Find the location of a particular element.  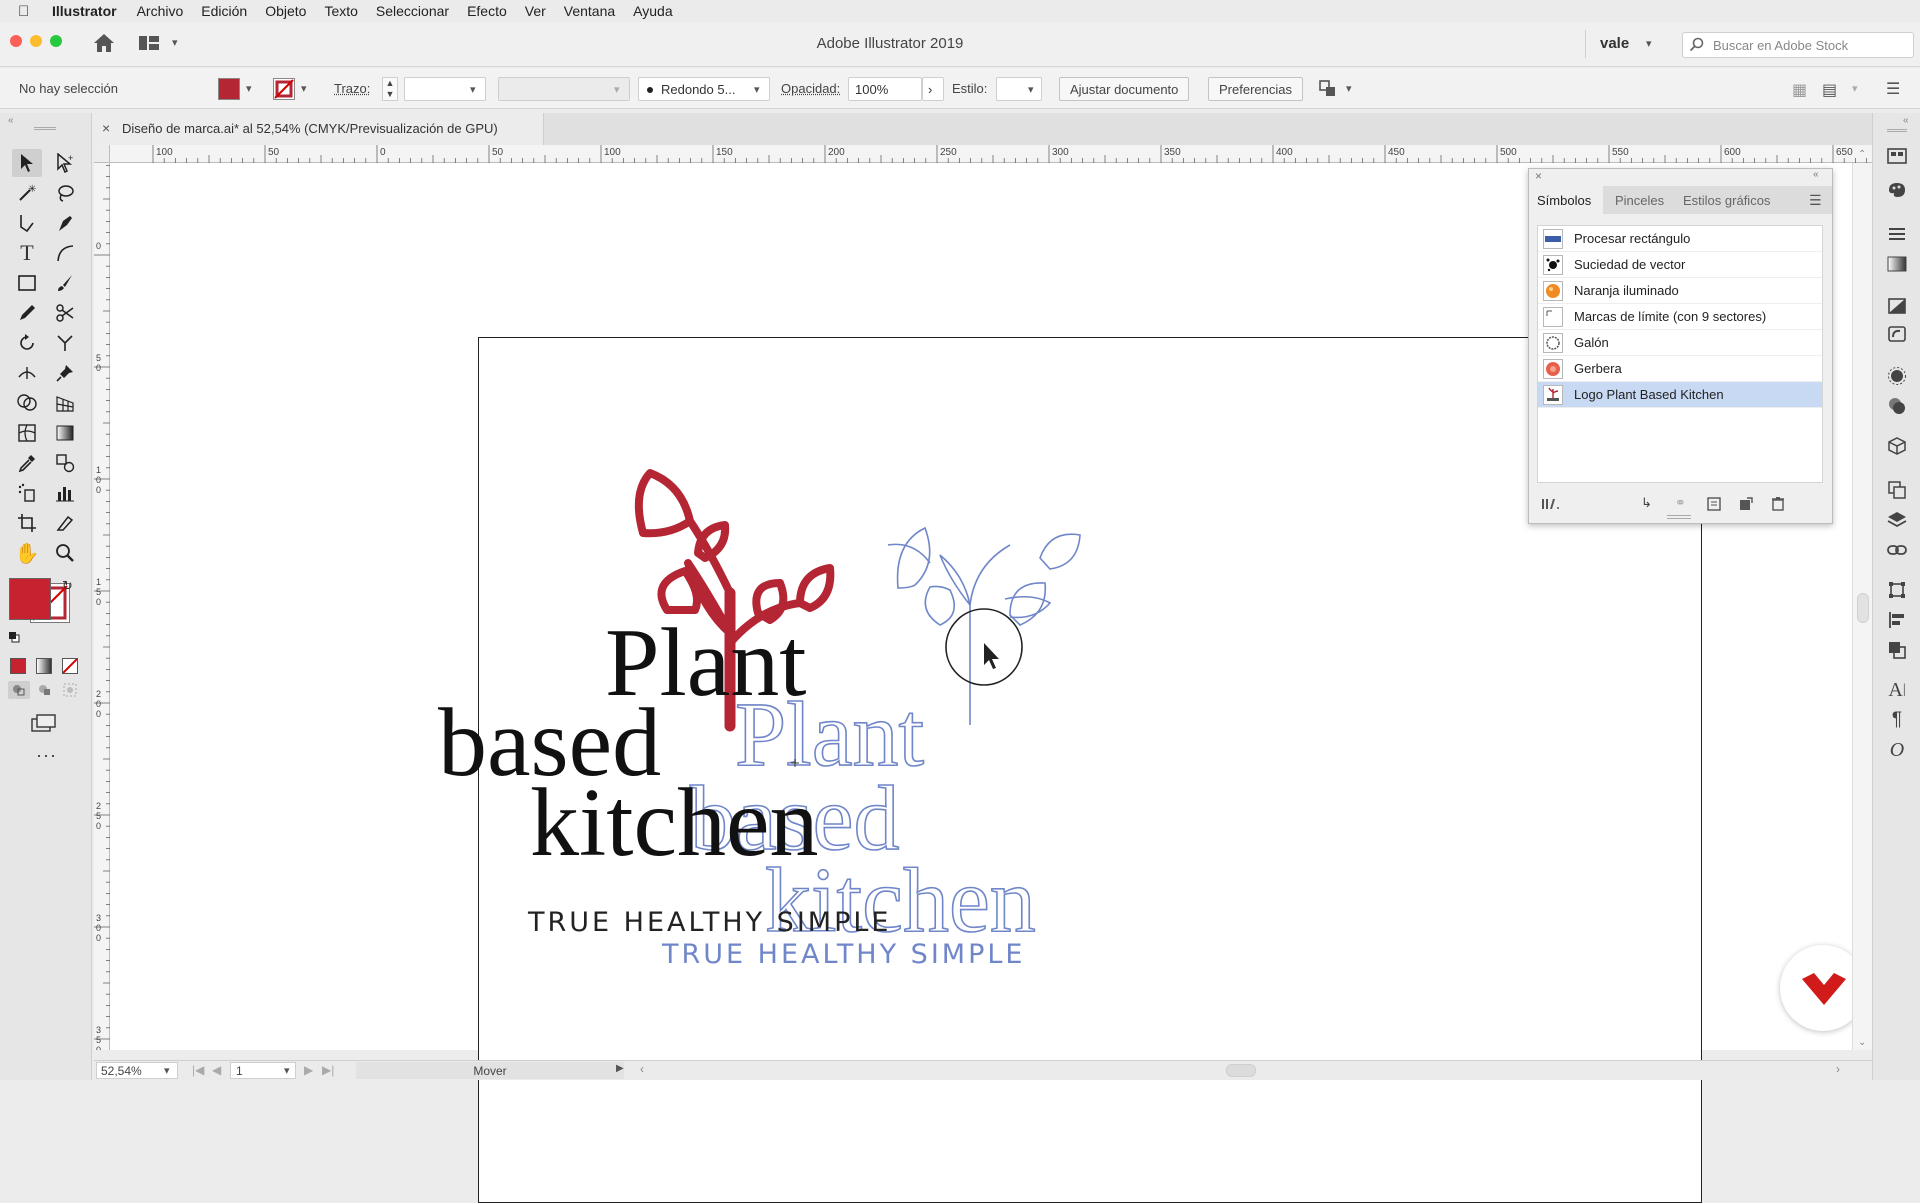

break-link-icon: ⚭ is located at coordinates (1680, 503).